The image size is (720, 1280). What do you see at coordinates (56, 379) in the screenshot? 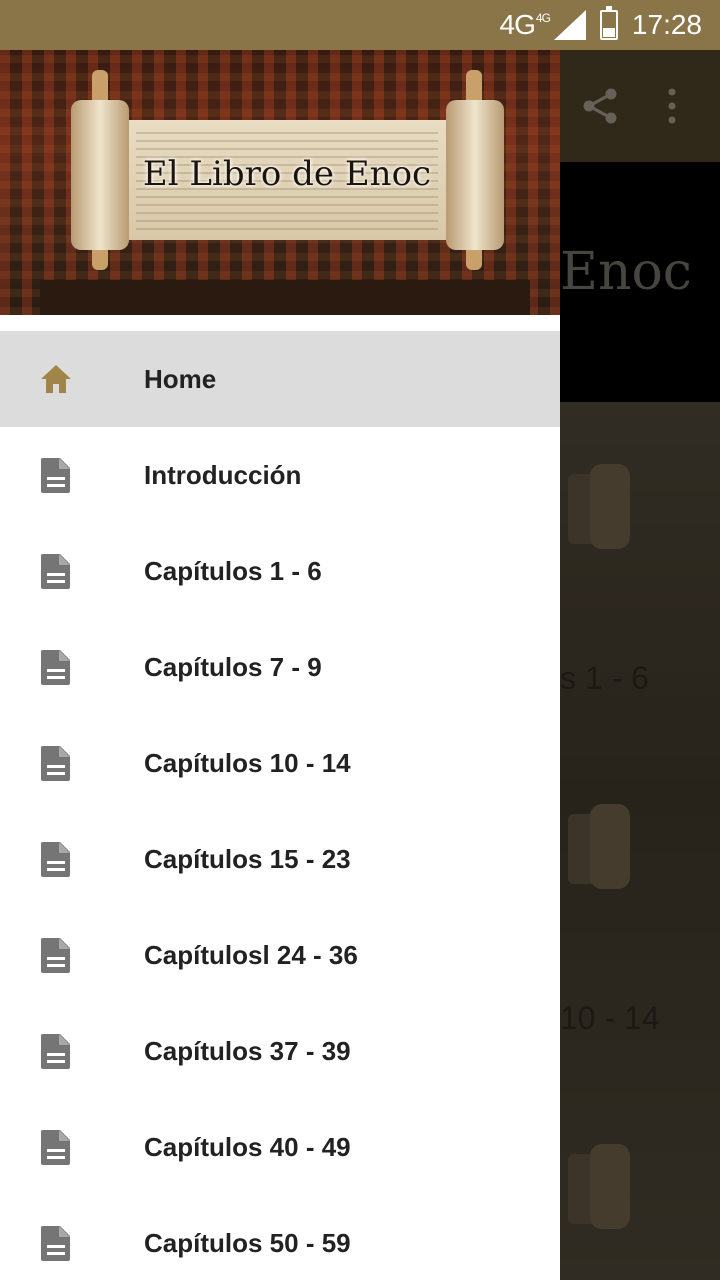
I see `home-icon` at bounding box center [56, 379].